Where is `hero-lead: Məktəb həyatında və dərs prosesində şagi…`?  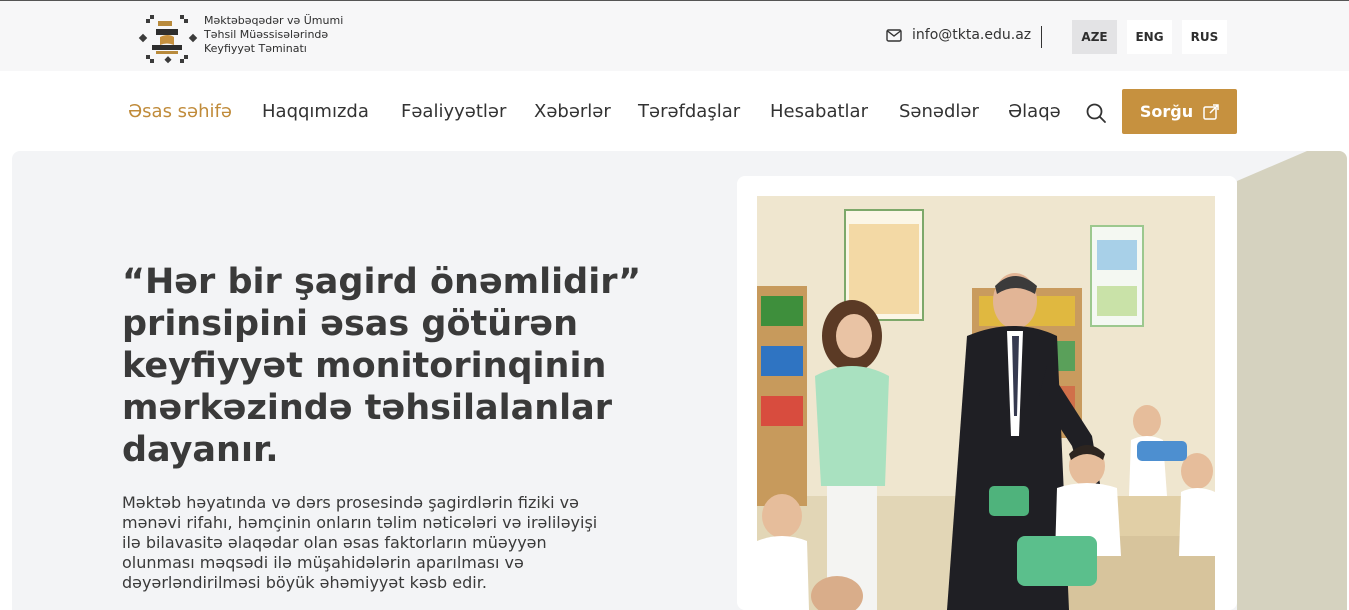 hero-lead: Məktəb həyatında və dərs prosesində şagi… is located at coordinates (402, 543).